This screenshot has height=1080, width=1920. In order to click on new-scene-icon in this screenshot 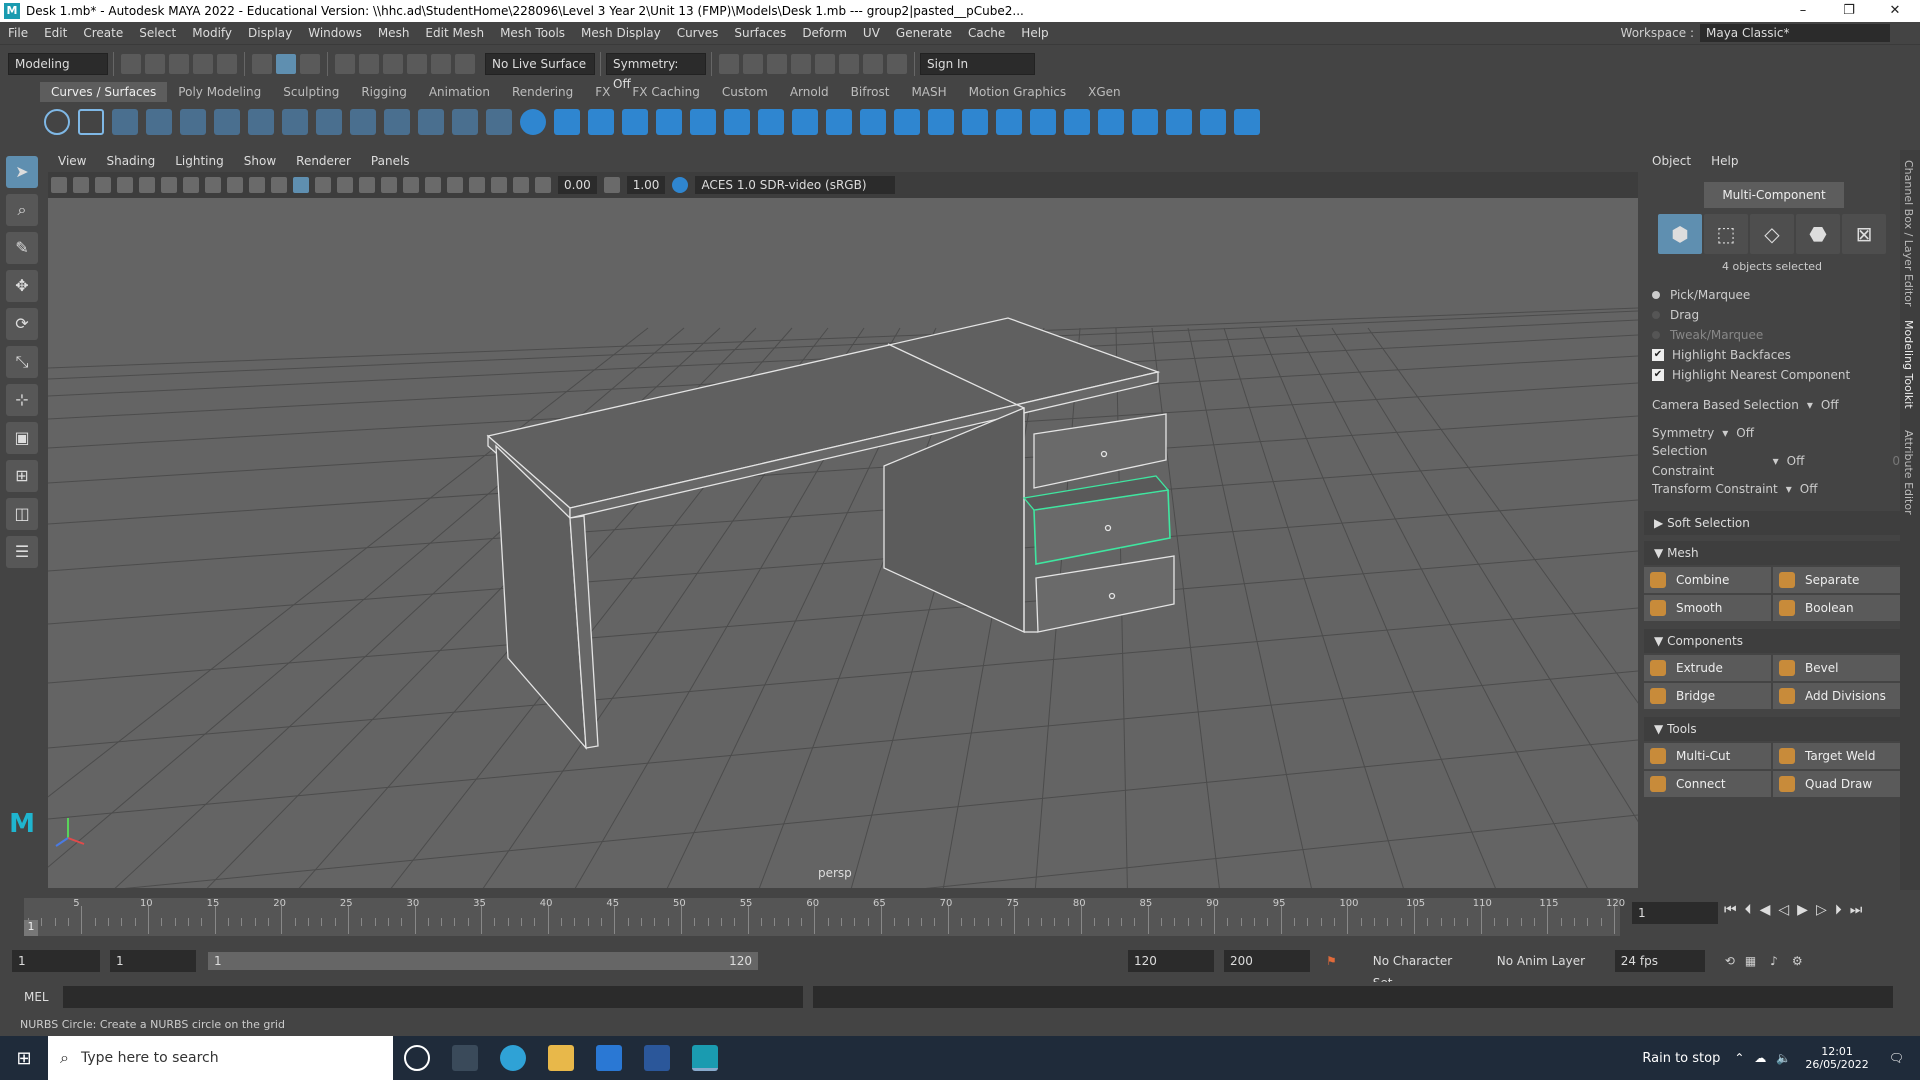, I will do `click(131, 63)`.